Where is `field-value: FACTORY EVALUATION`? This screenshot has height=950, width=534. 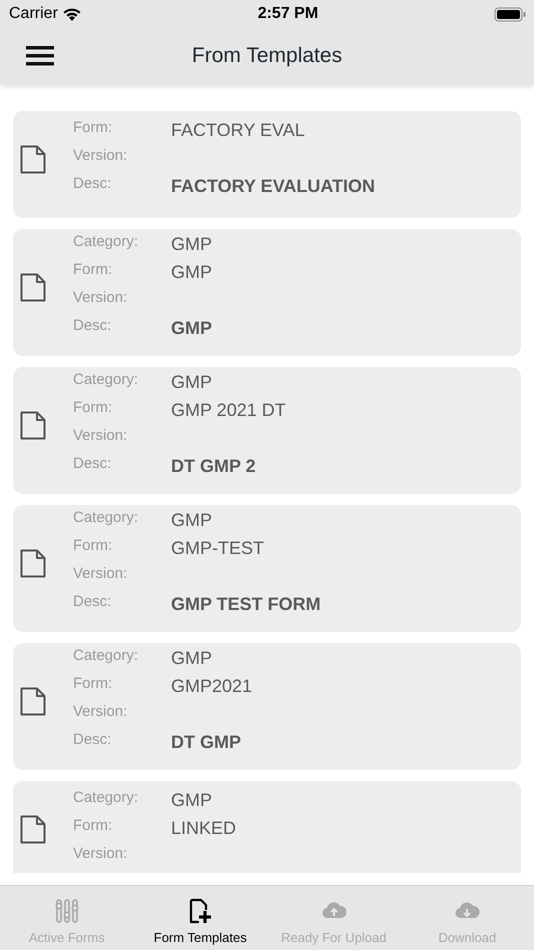 field-value: FACTORY EVALUATION is located at coordinates (273, 186).